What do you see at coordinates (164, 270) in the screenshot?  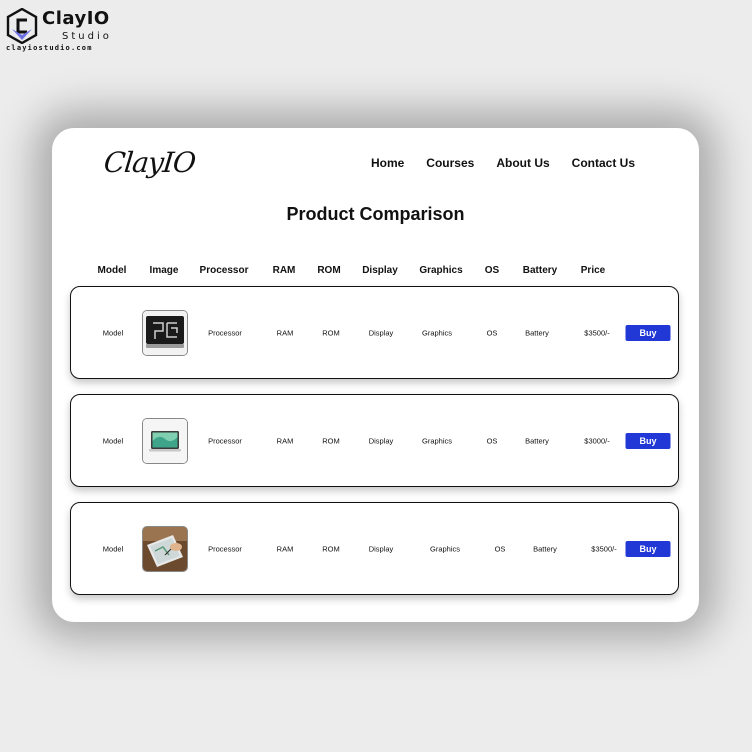 I see `column-header-image: Image` at bounding box center [164, 270].